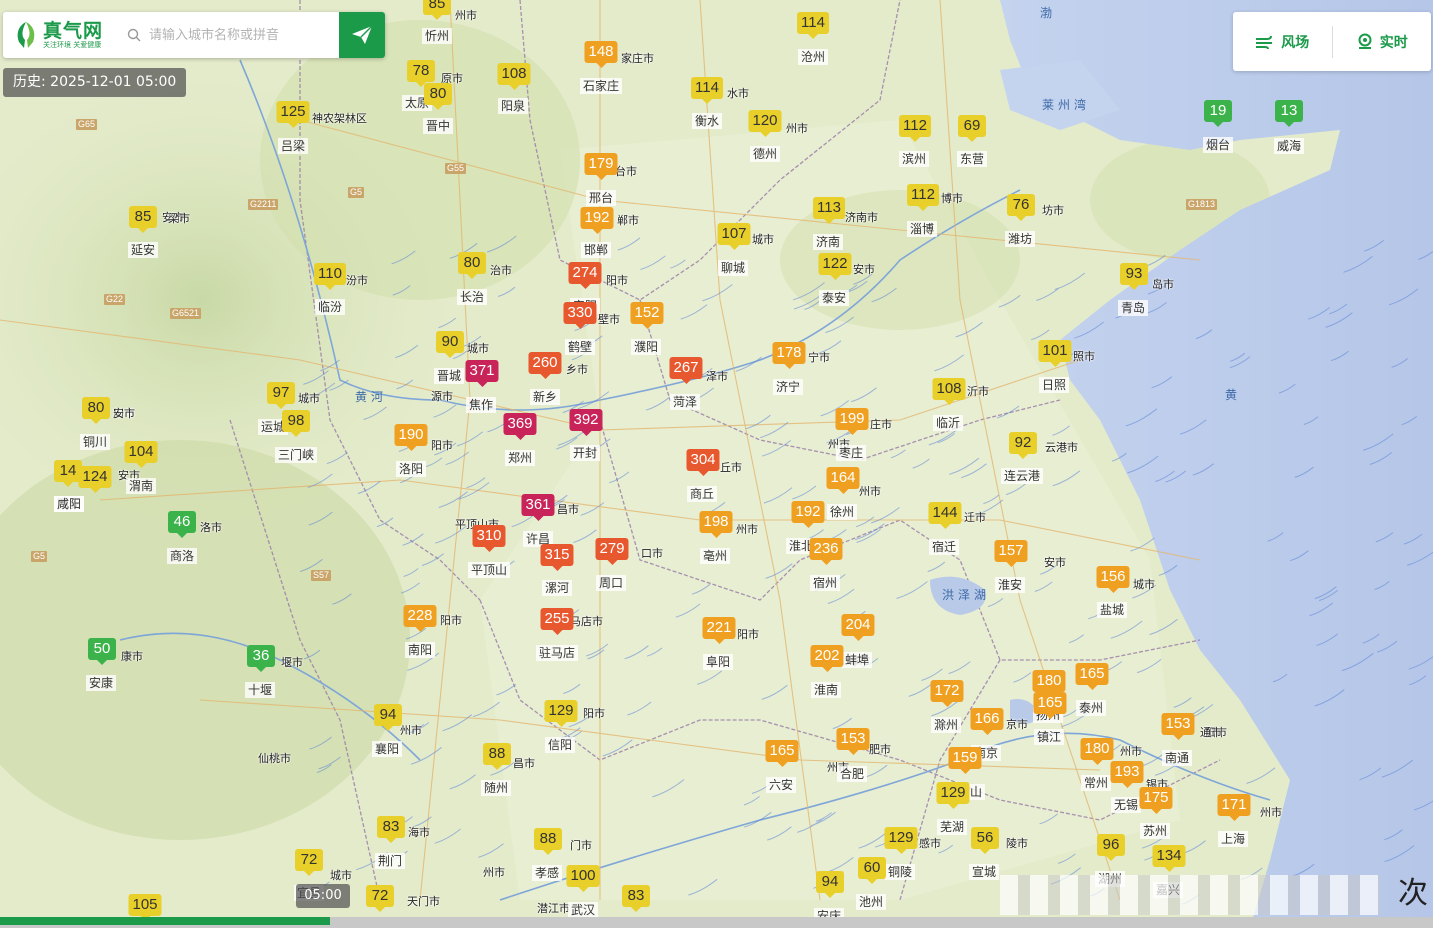  I want to click on city-name-label: 徐州, so click(842, 512).